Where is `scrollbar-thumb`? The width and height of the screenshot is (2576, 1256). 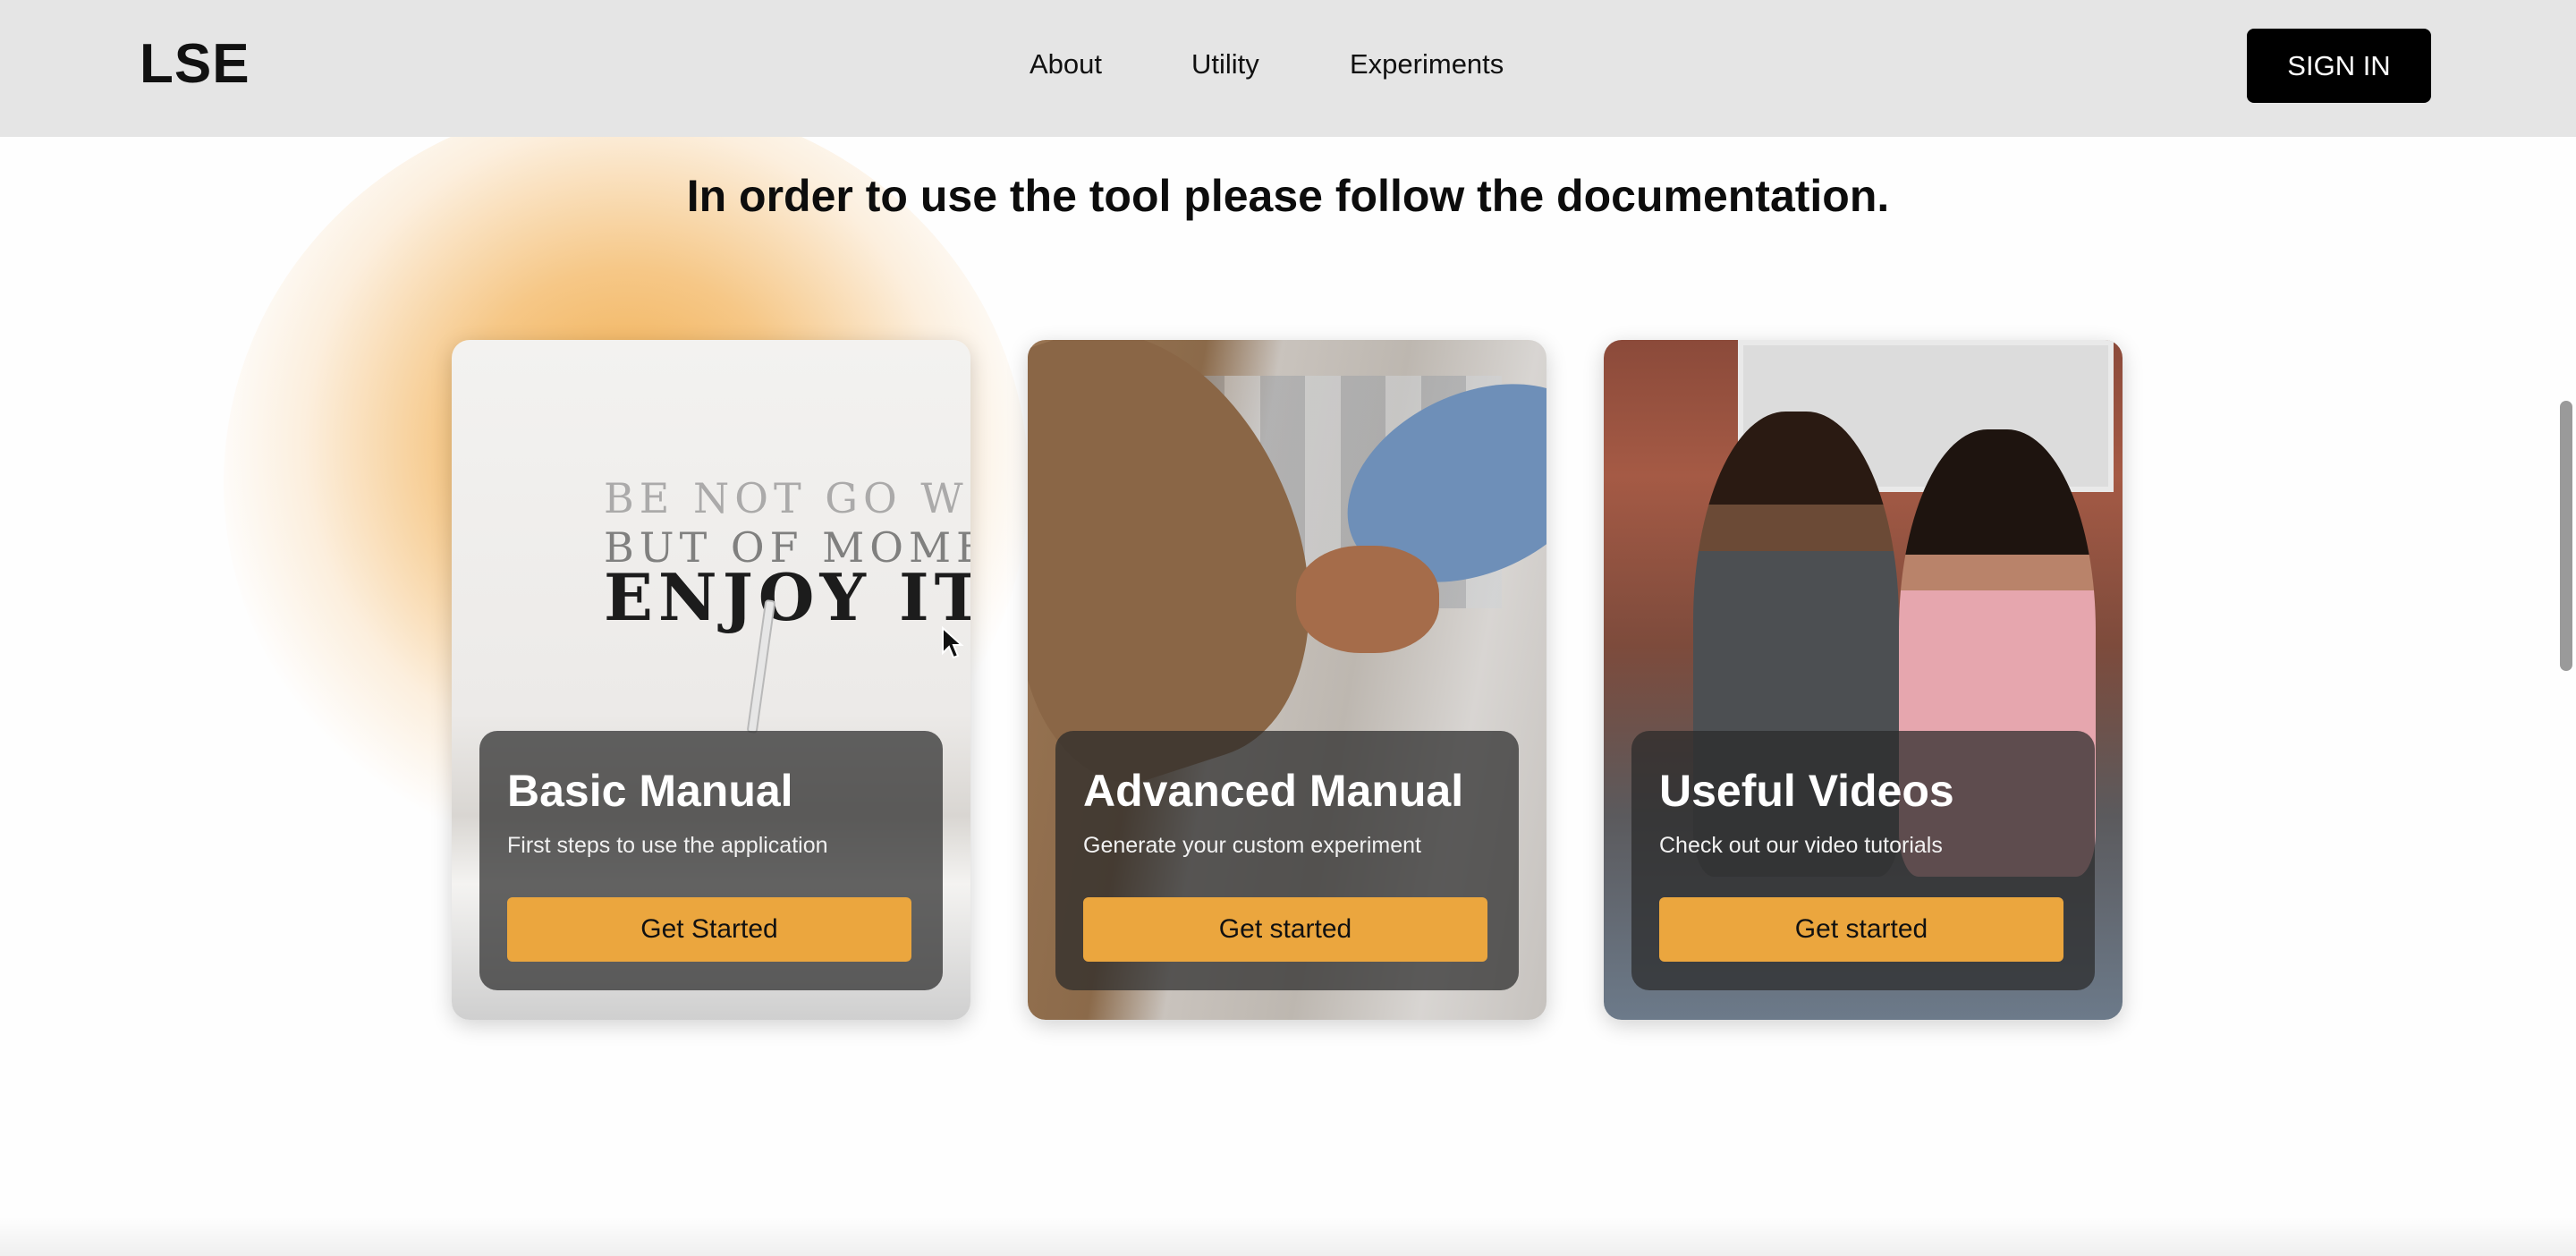 scrollbar-thumb is located at coordinates (2566, 536).